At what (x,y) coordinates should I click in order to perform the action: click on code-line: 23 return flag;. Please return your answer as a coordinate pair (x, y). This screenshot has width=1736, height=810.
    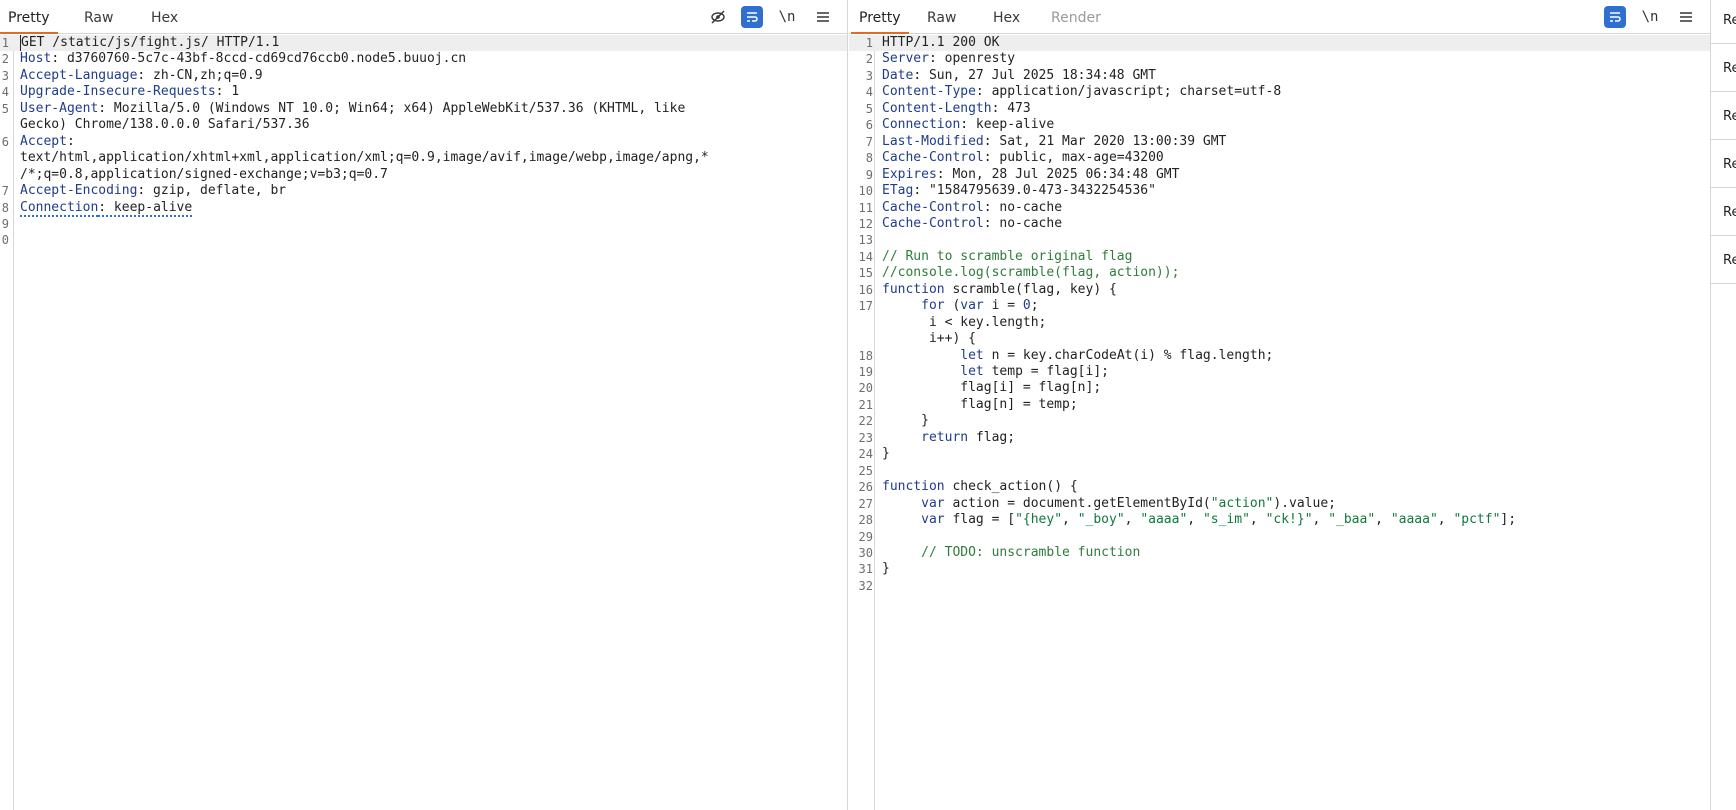
    Looking at the image, I should click on (1279, 438).